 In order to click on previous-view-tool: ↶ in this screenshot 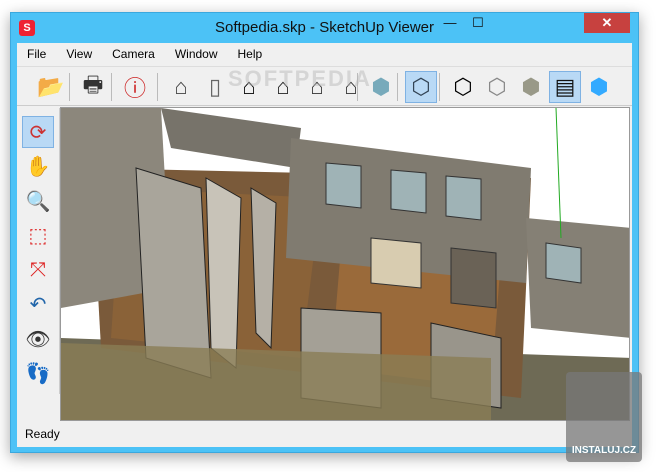, I will do `click(38, 305)`.